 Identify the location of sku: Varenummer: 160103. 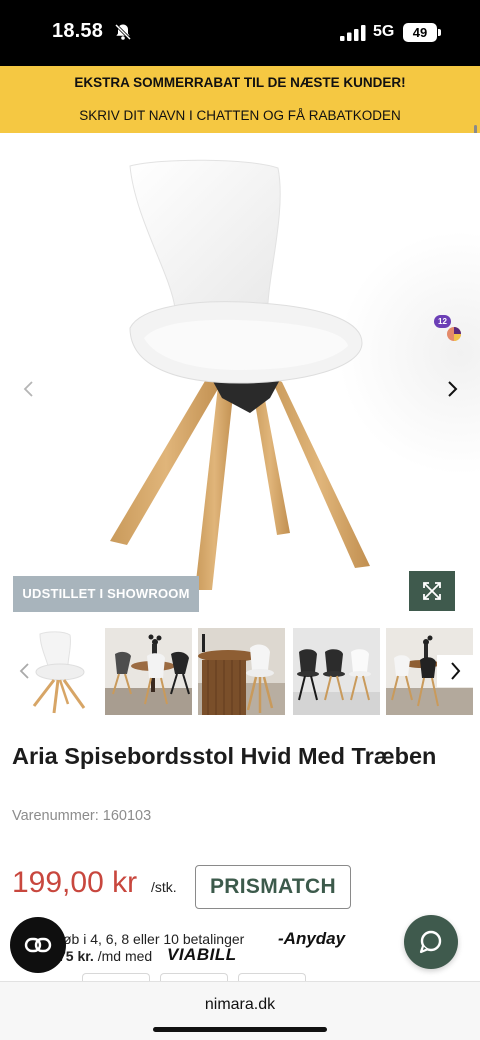
(81, 816).